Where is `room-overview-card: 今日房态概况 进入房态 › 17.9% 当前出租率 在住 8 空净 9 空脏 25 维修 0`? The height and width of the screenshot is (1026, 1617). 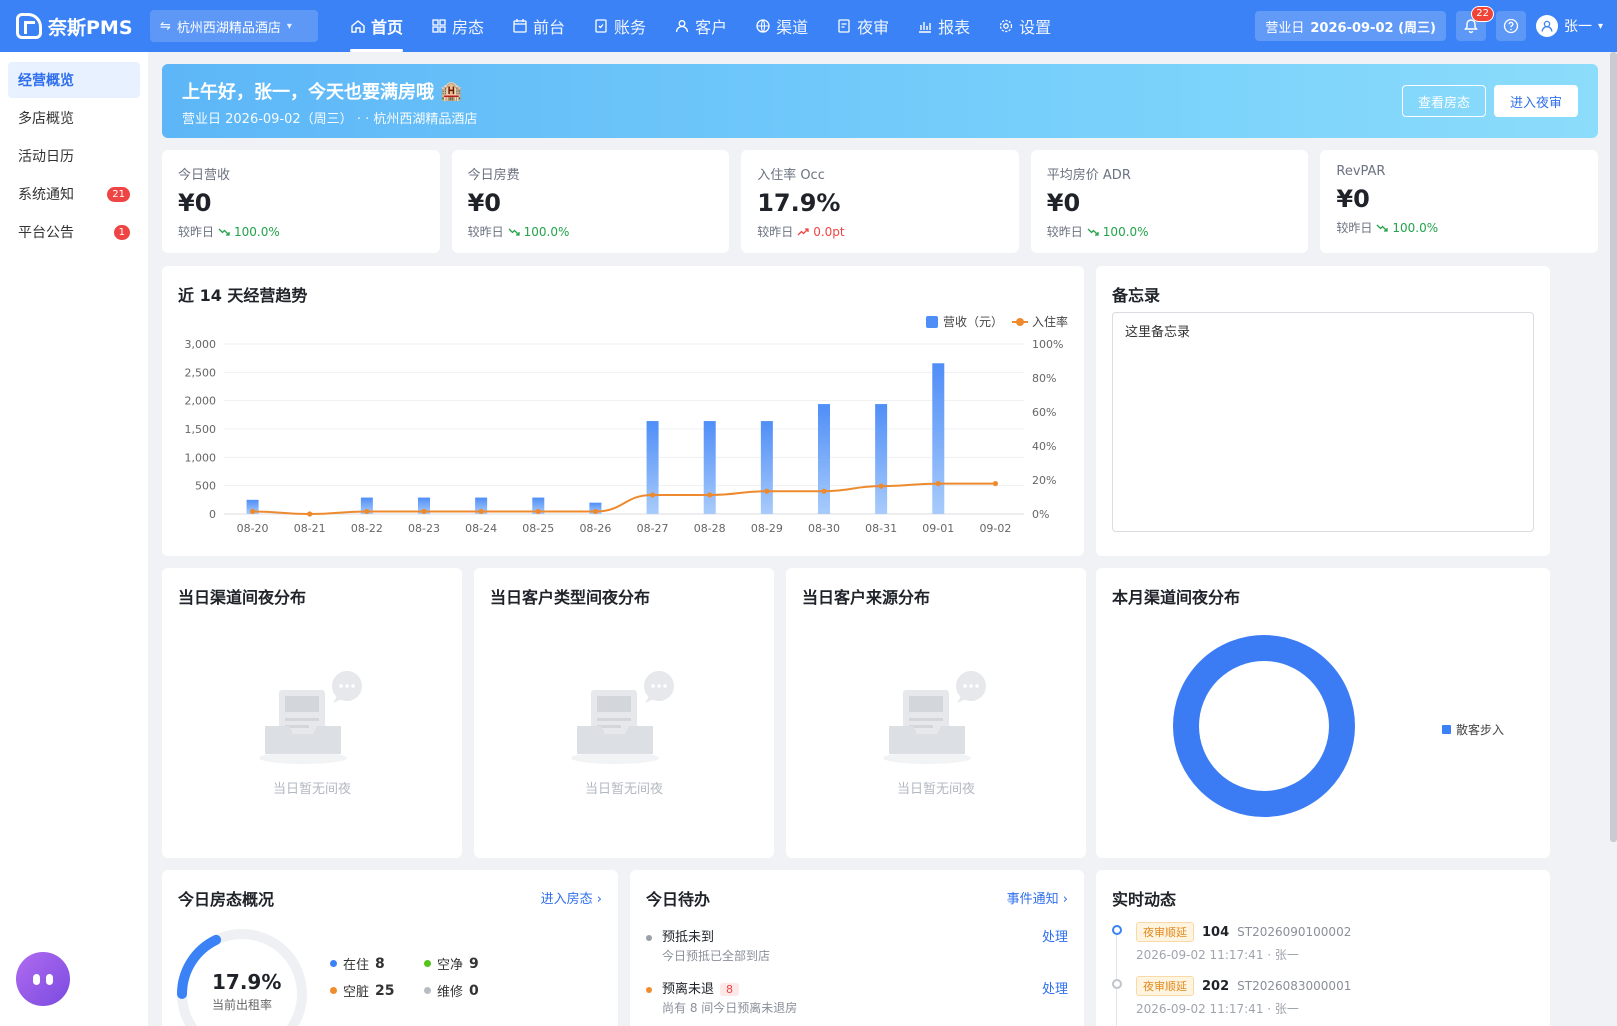 room-overview-card: 今日房态概况 进入房态 › 17.9% 当前出租率 在住 8 空净 9 空脏 25 维修 0 is located at coordinates (390, 948).